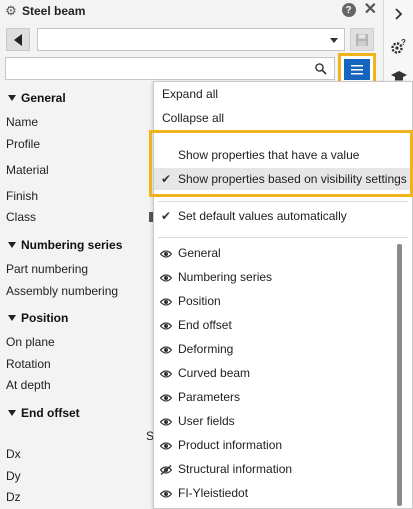  What do you see at coordinates (22, 122) in the screenshot?
I see `prop-name: Name` at bounding box center [22, 122].